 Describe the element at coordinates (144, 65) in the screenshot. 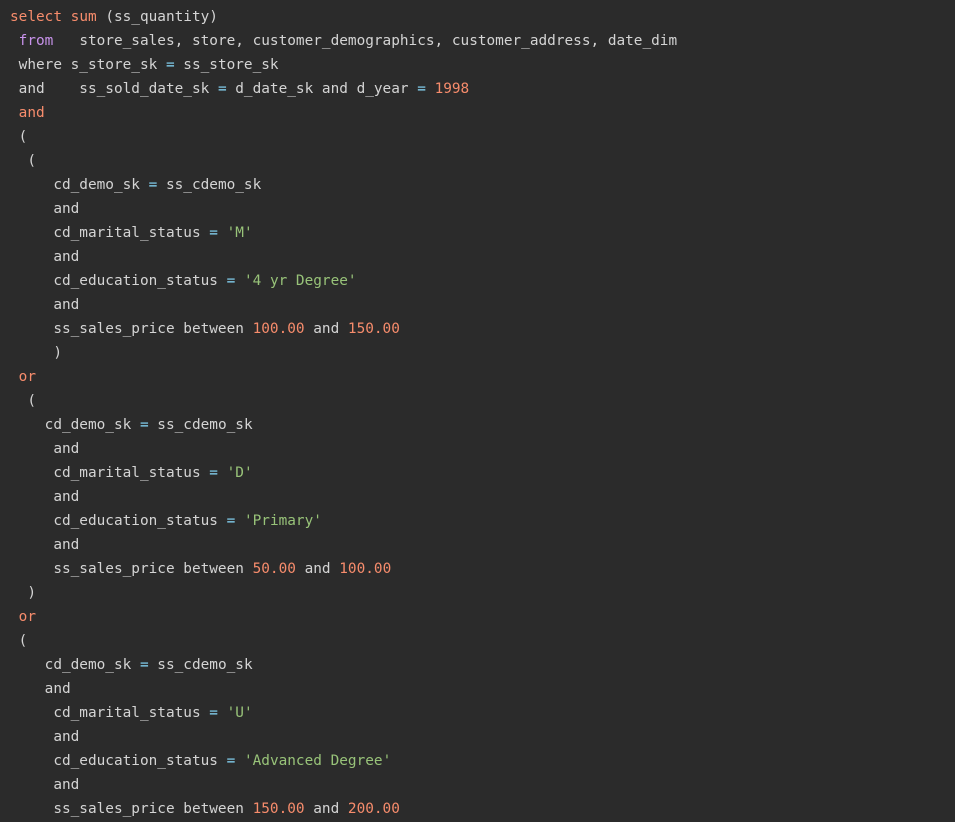

I see `code-line: where s_store_sk = ss_store_sk` at that location.